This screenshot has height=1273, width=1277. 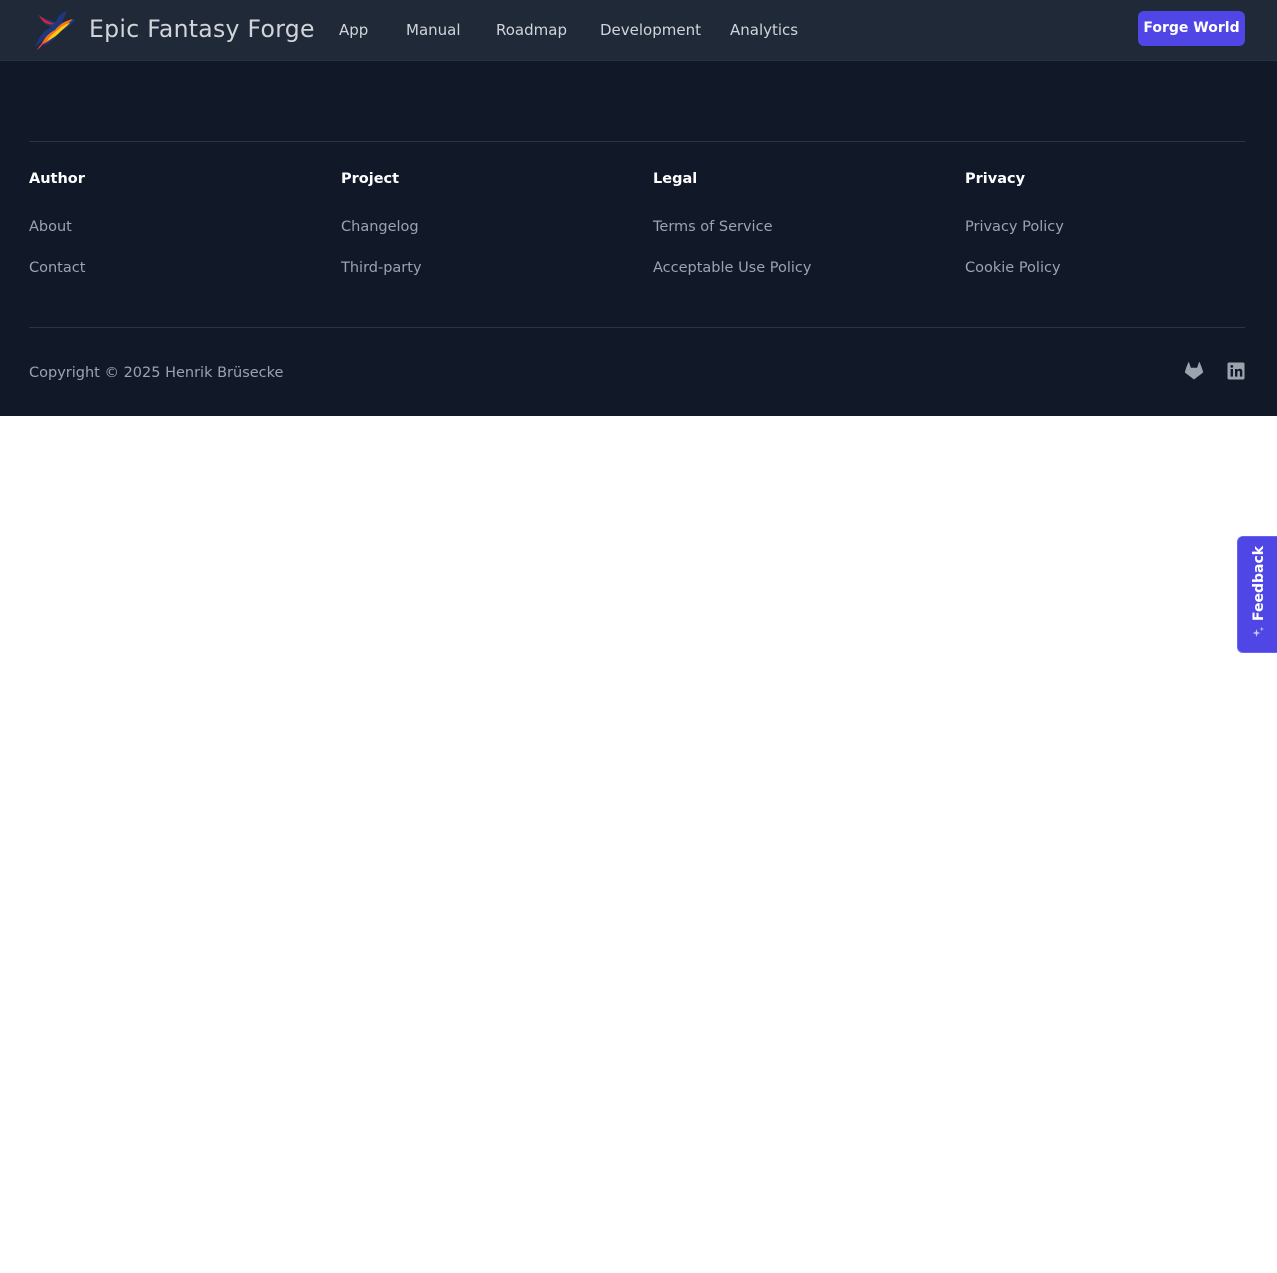 What do you see at coordinates (637, 327) in the screenshot?
I see `footer-divider-bottom` at bounding box center [637, 327].